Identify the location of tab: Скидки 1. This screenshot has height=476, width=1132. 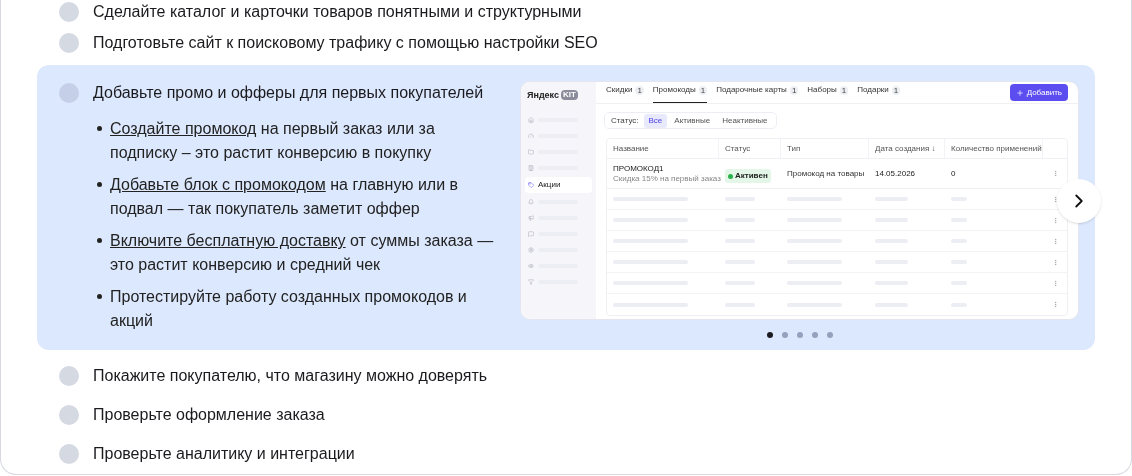
(625, 94).